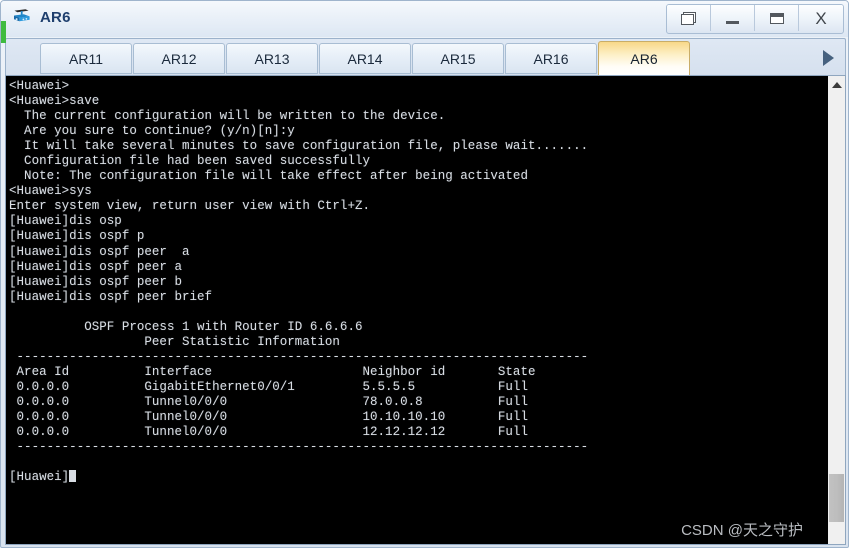  I want to click on tab-ar14: AR14, so click(365, 58).